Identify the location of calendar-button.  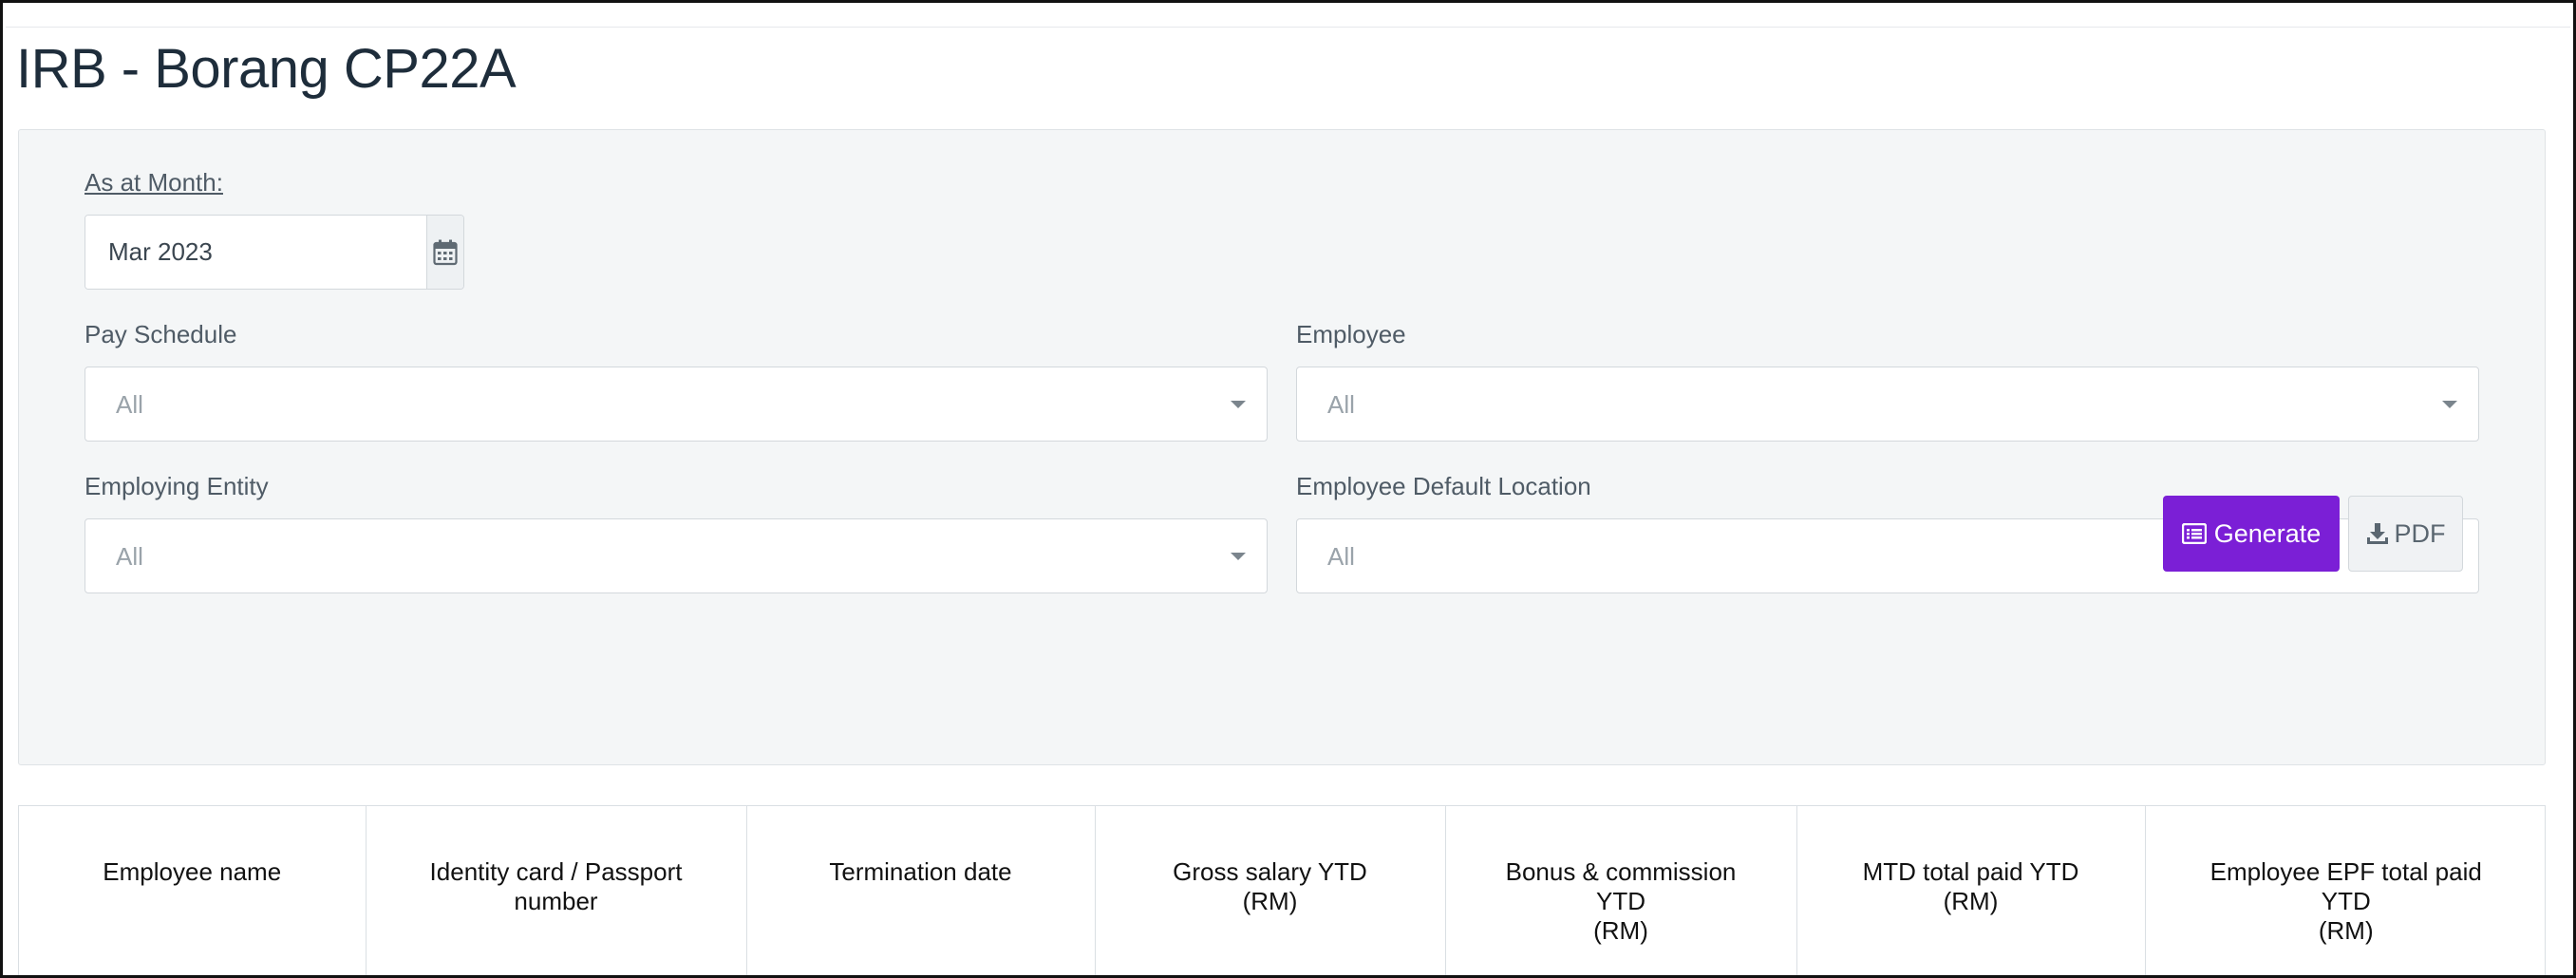
(444, 253).